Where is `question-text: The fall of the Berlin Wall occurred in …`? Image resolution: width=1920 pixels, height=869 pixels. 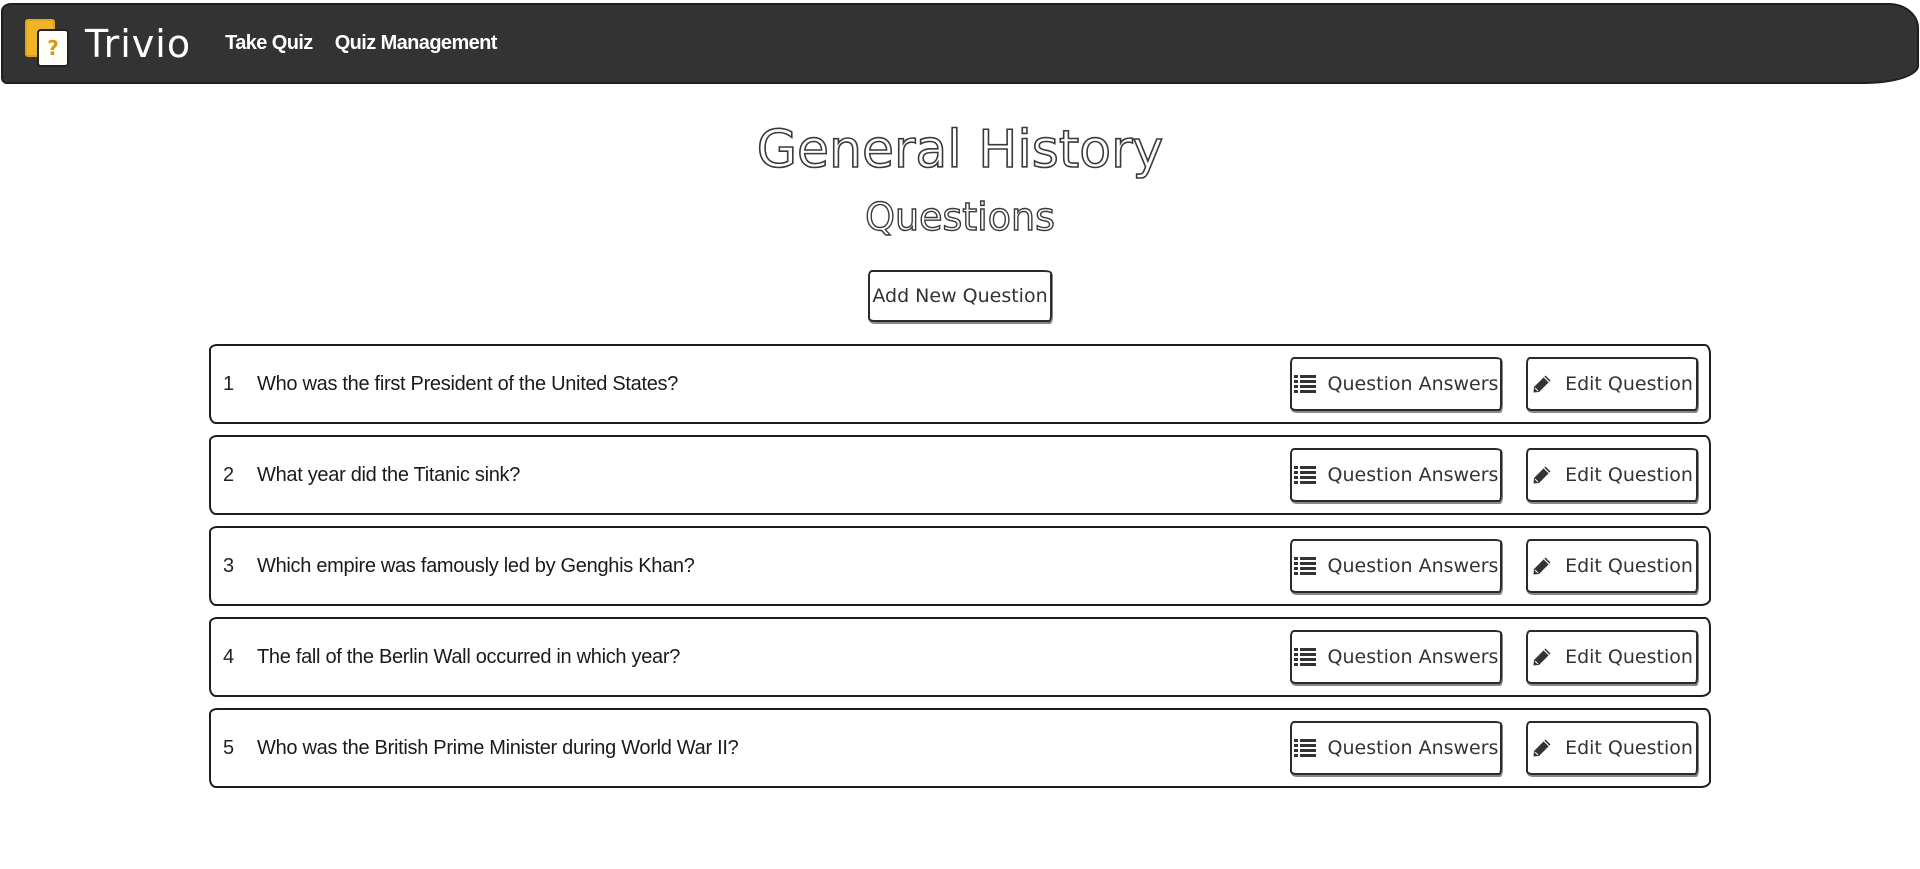 question-text: The fall of the Berlin Wall occurred in … is located at coordinates (469, 656).